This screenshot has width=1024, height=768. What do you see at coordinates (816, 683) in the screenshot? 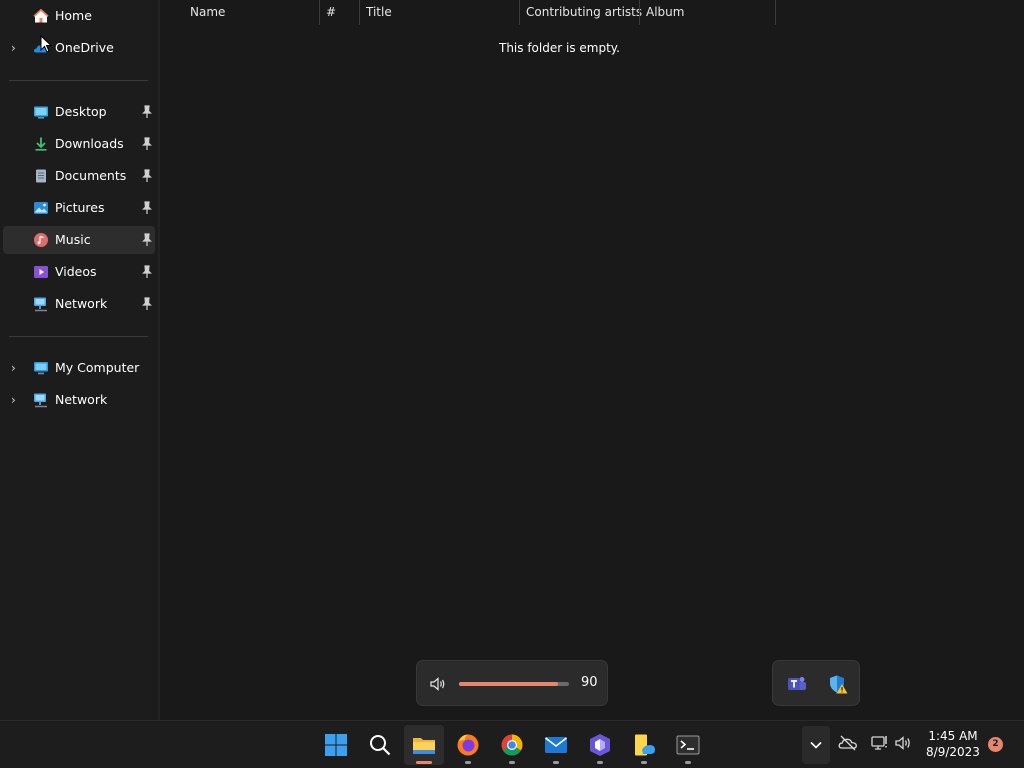
I see `tray-overflow-flyout` at bounding box center [816, 683].